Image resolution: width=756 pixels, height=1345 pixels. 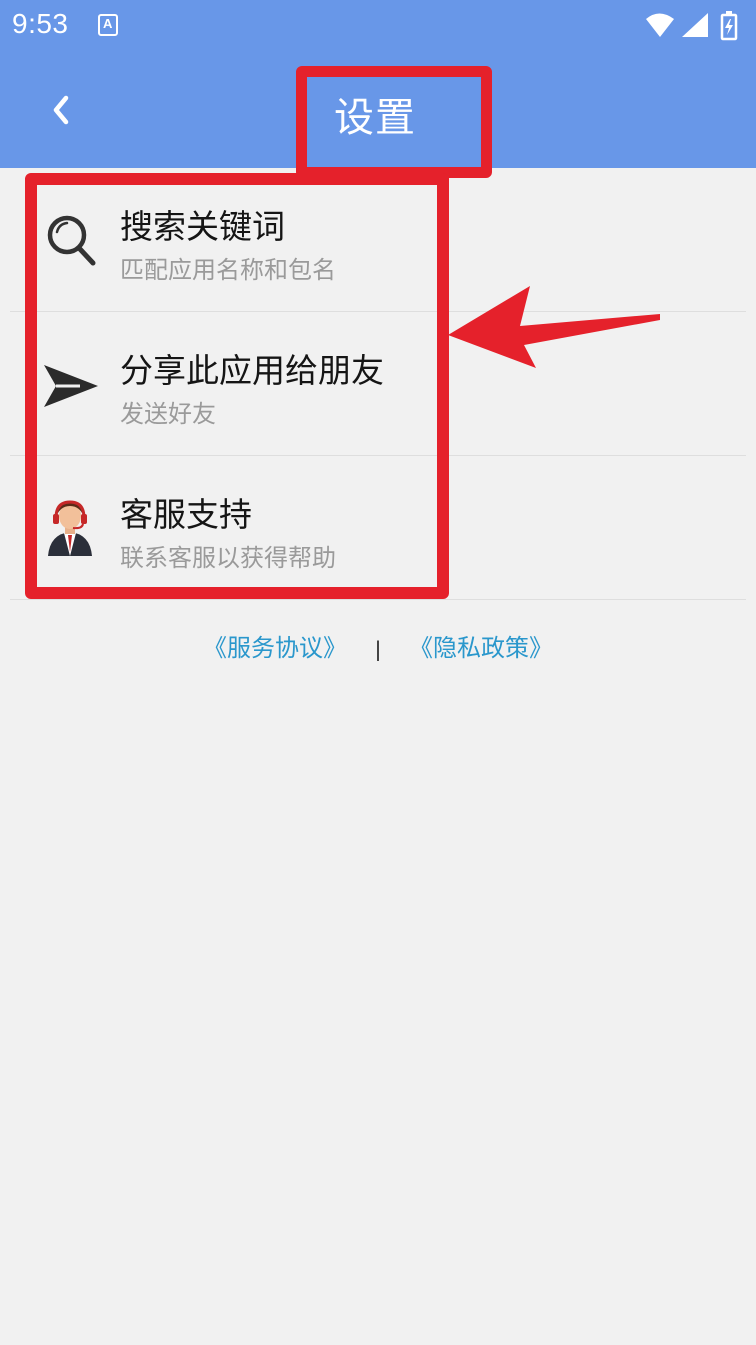 I want to click on status-icons, so click(x=692, y=26).